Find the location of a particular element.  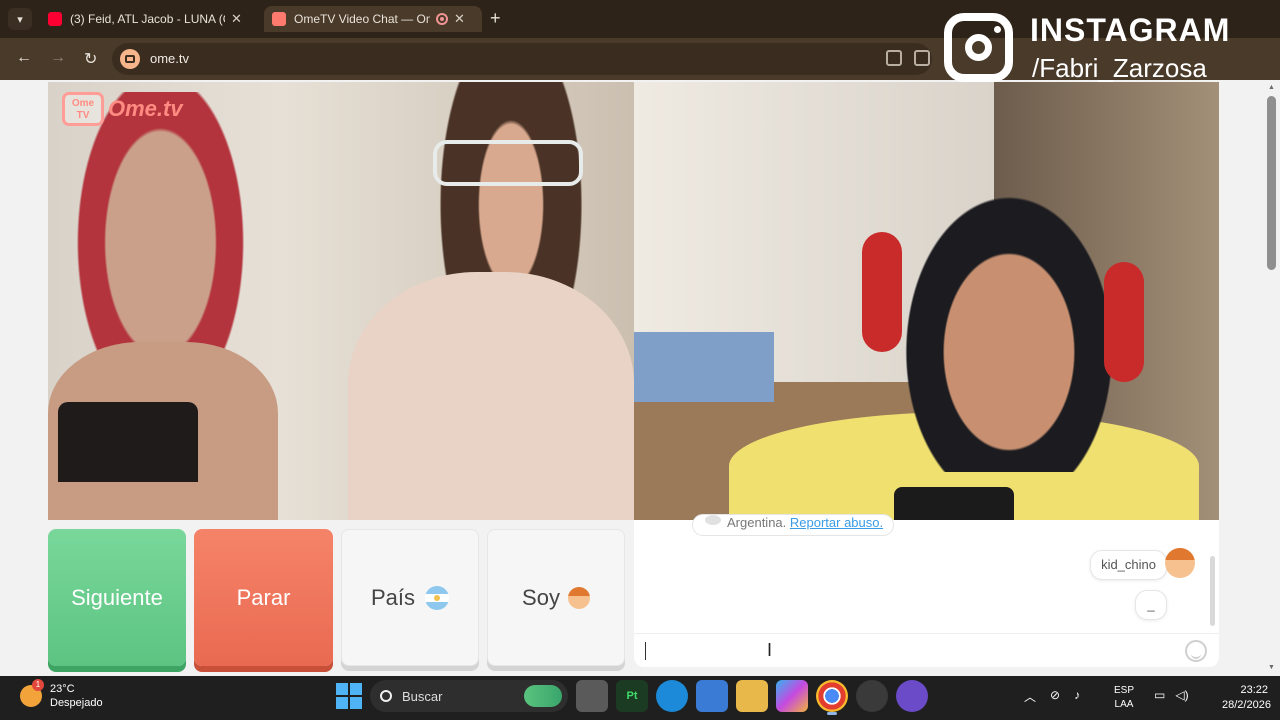

url-text: ome.tv is located at coordinates (170, 58).